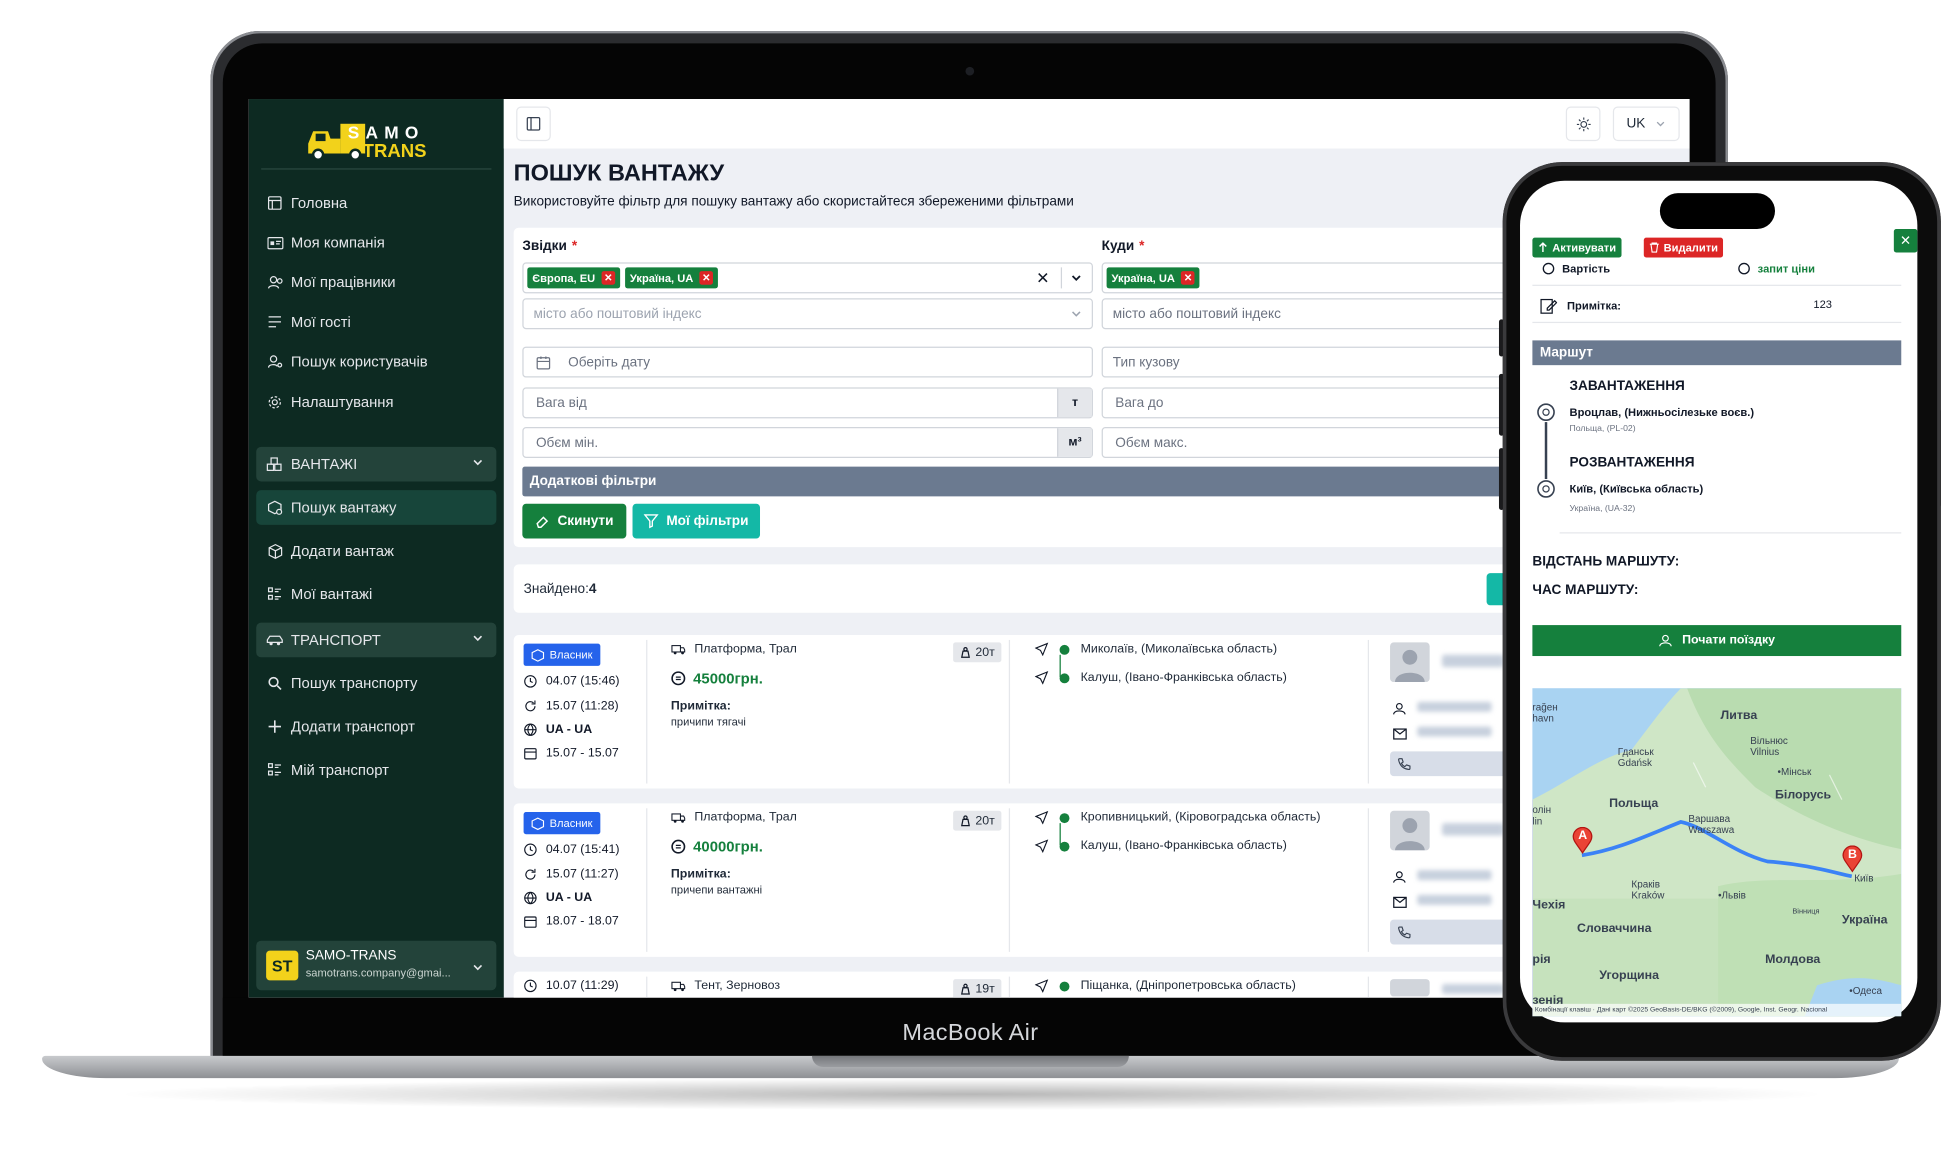 This screenshot has width=1941, height=1150. What do you see at coordinates (970, 1061) in the screenshot?
I see `laptop-notch` at bounding box center [970, 1061].